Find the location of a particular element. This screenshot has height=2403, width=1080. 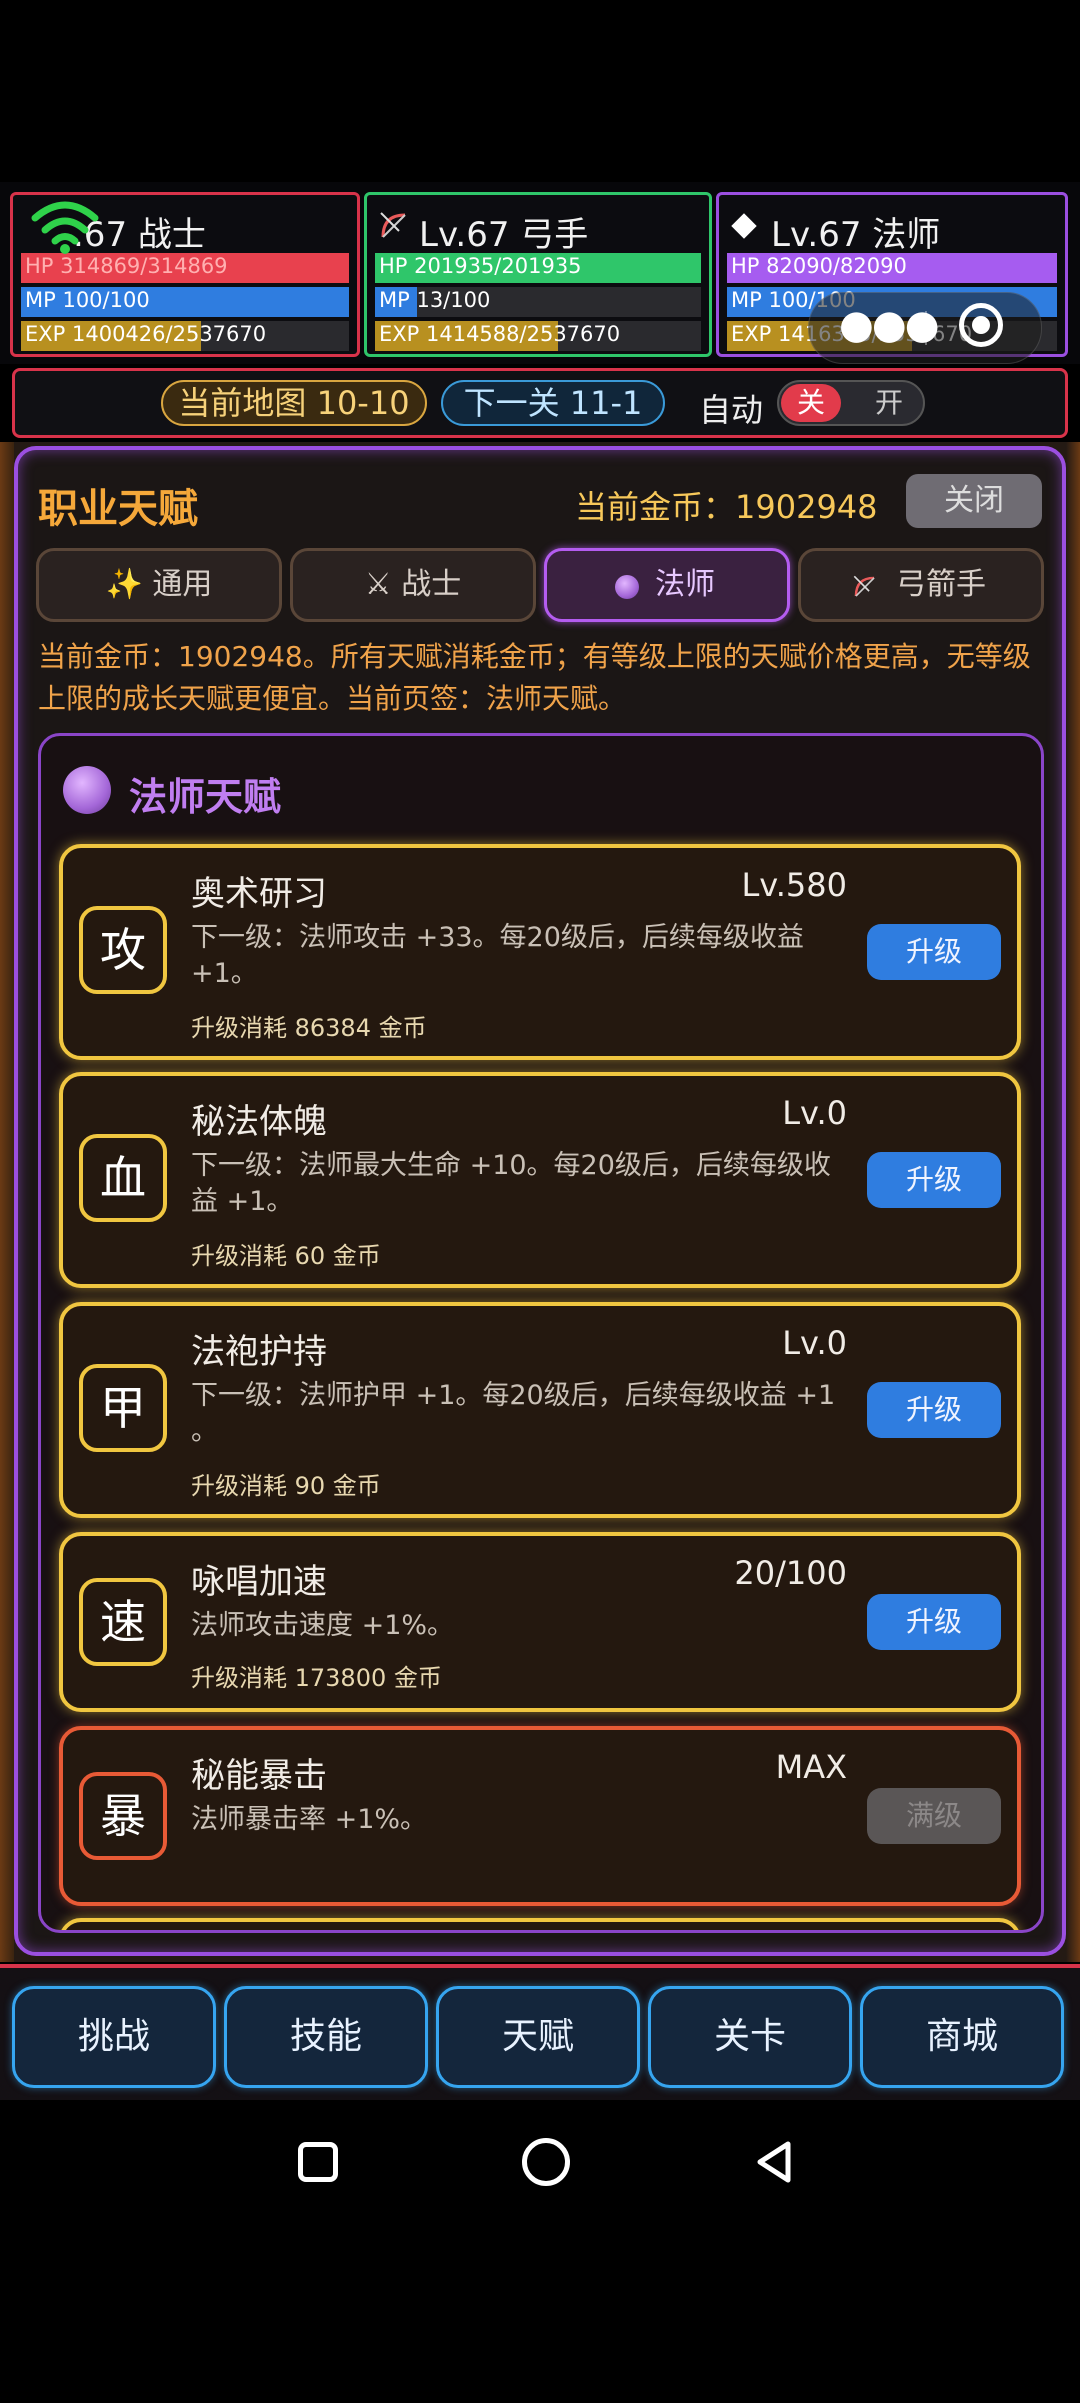

tab-archer: 弓箭手 is located at coordinates (921, 585).